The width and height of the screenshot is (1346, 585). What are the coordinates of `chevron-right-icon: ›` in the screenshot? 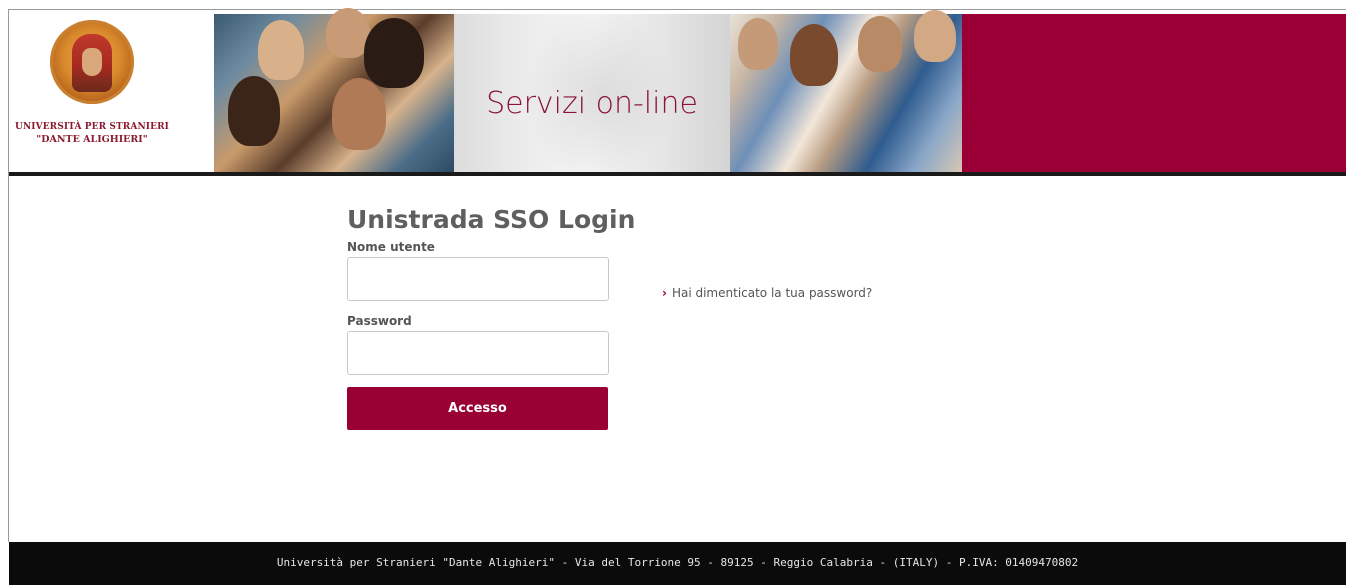 It's located at (664, 293).